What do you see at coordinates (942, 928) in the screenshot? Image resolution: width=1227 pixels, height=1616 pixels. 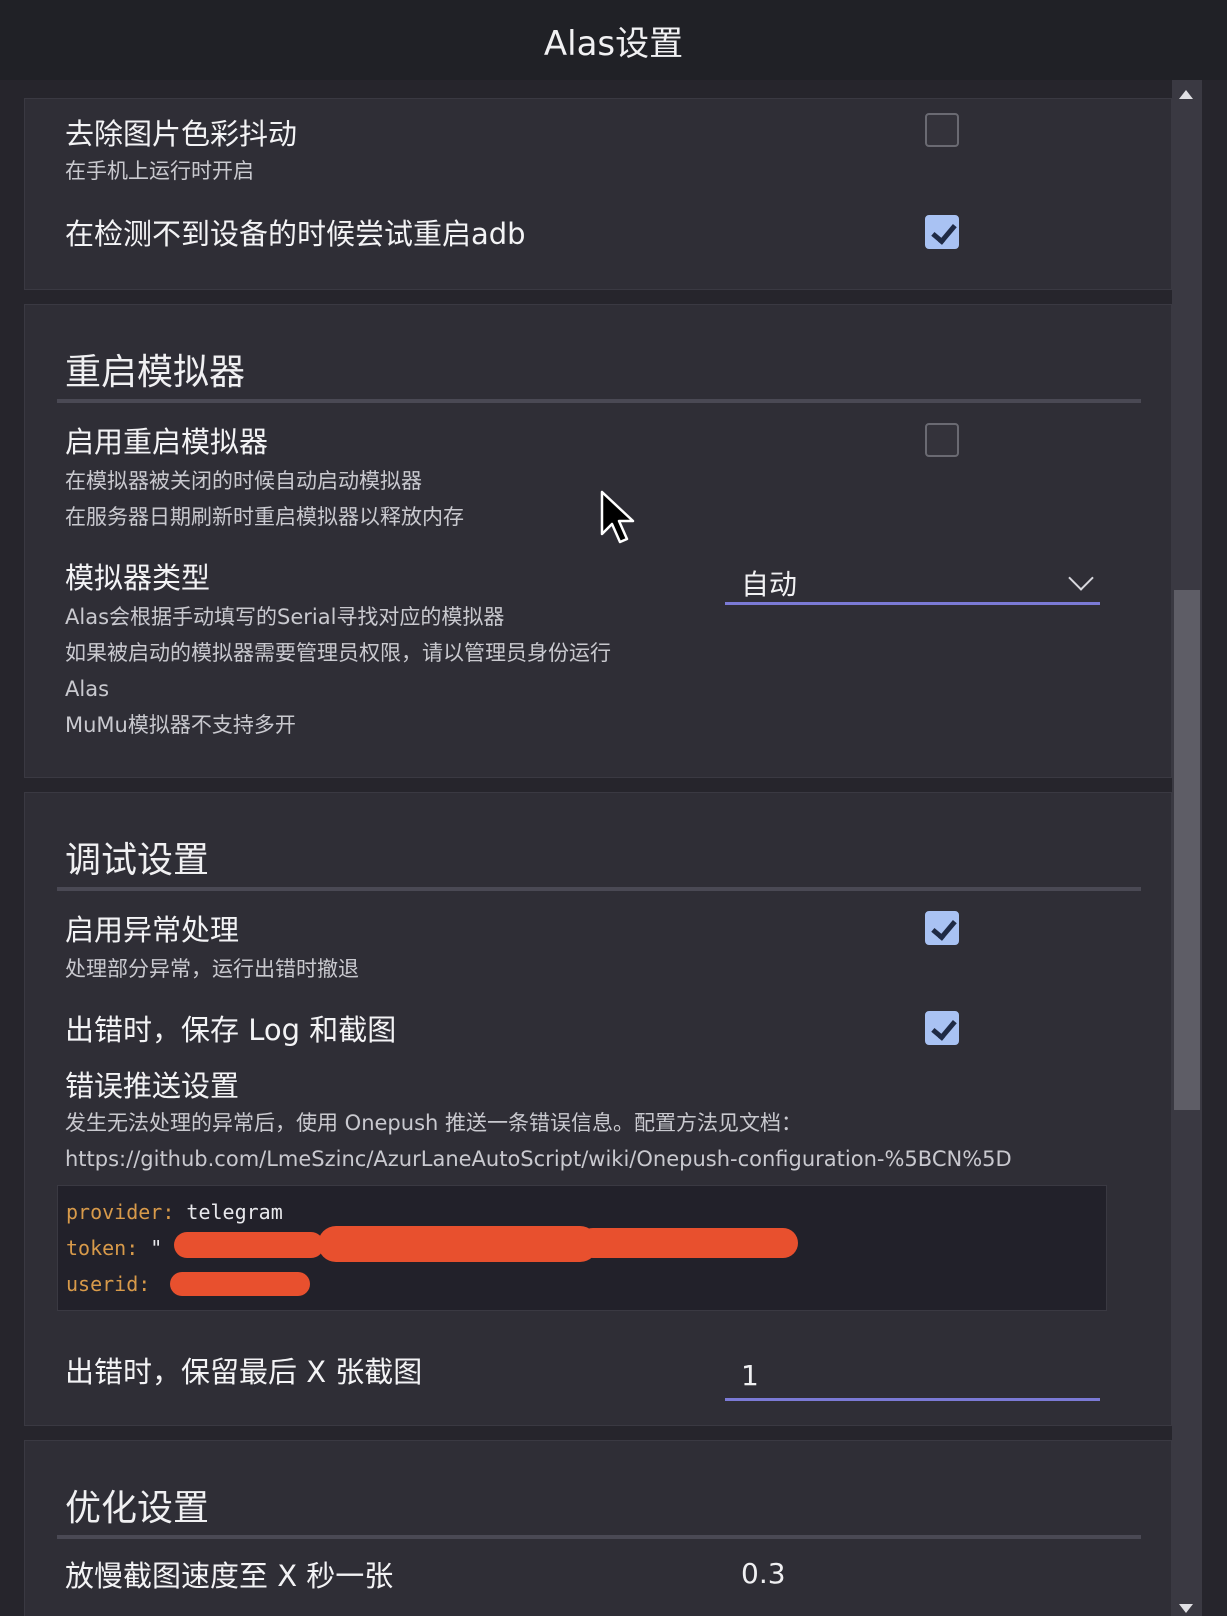 I see `checkbox-exception` at bounding box center [942, 928].